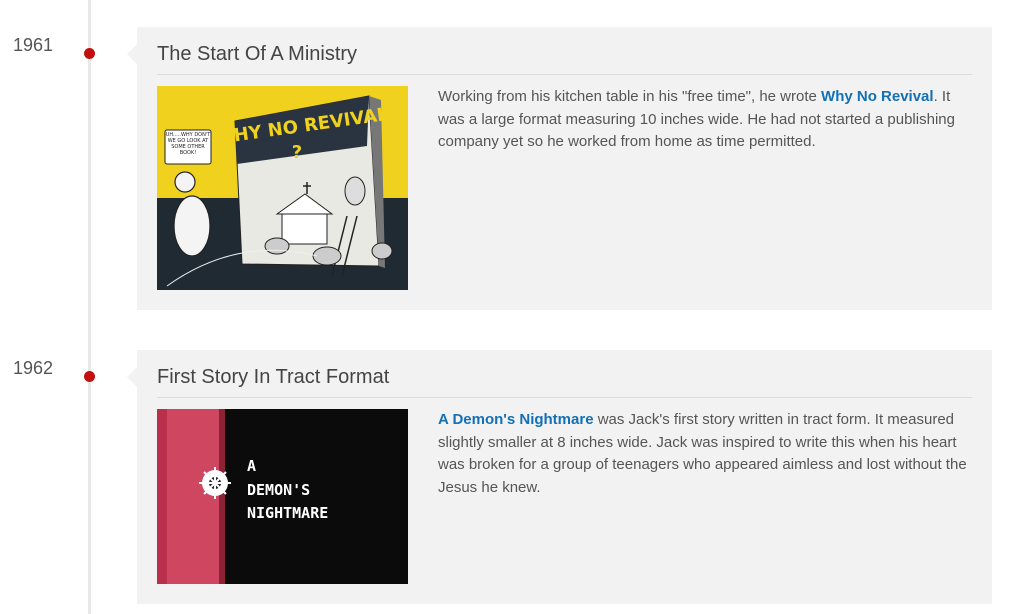 The height and width of the screenshot is (614, 1011). I want to click on card-title: First Story In Tract Format, so click(273, 377).